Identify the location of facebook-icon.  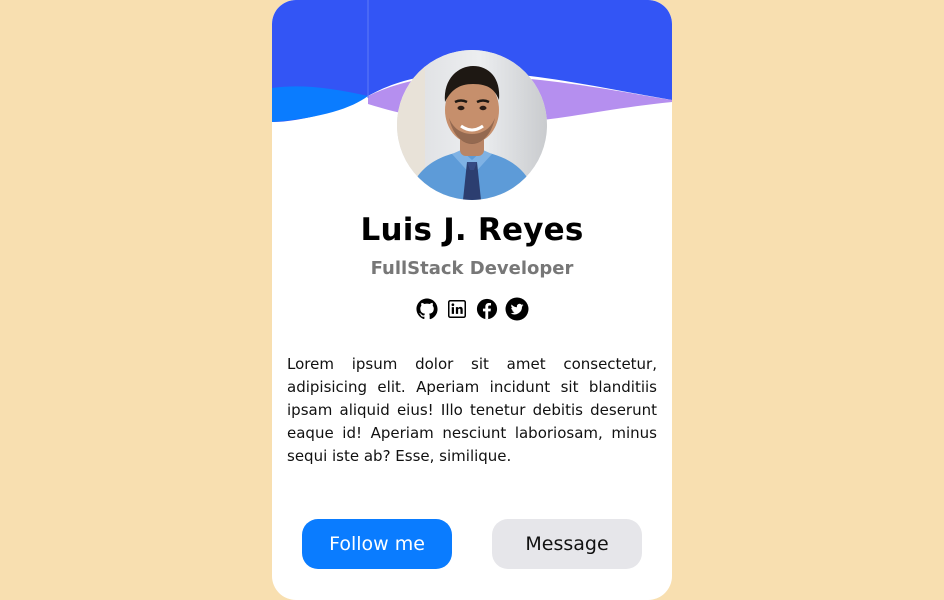
(487, 309).